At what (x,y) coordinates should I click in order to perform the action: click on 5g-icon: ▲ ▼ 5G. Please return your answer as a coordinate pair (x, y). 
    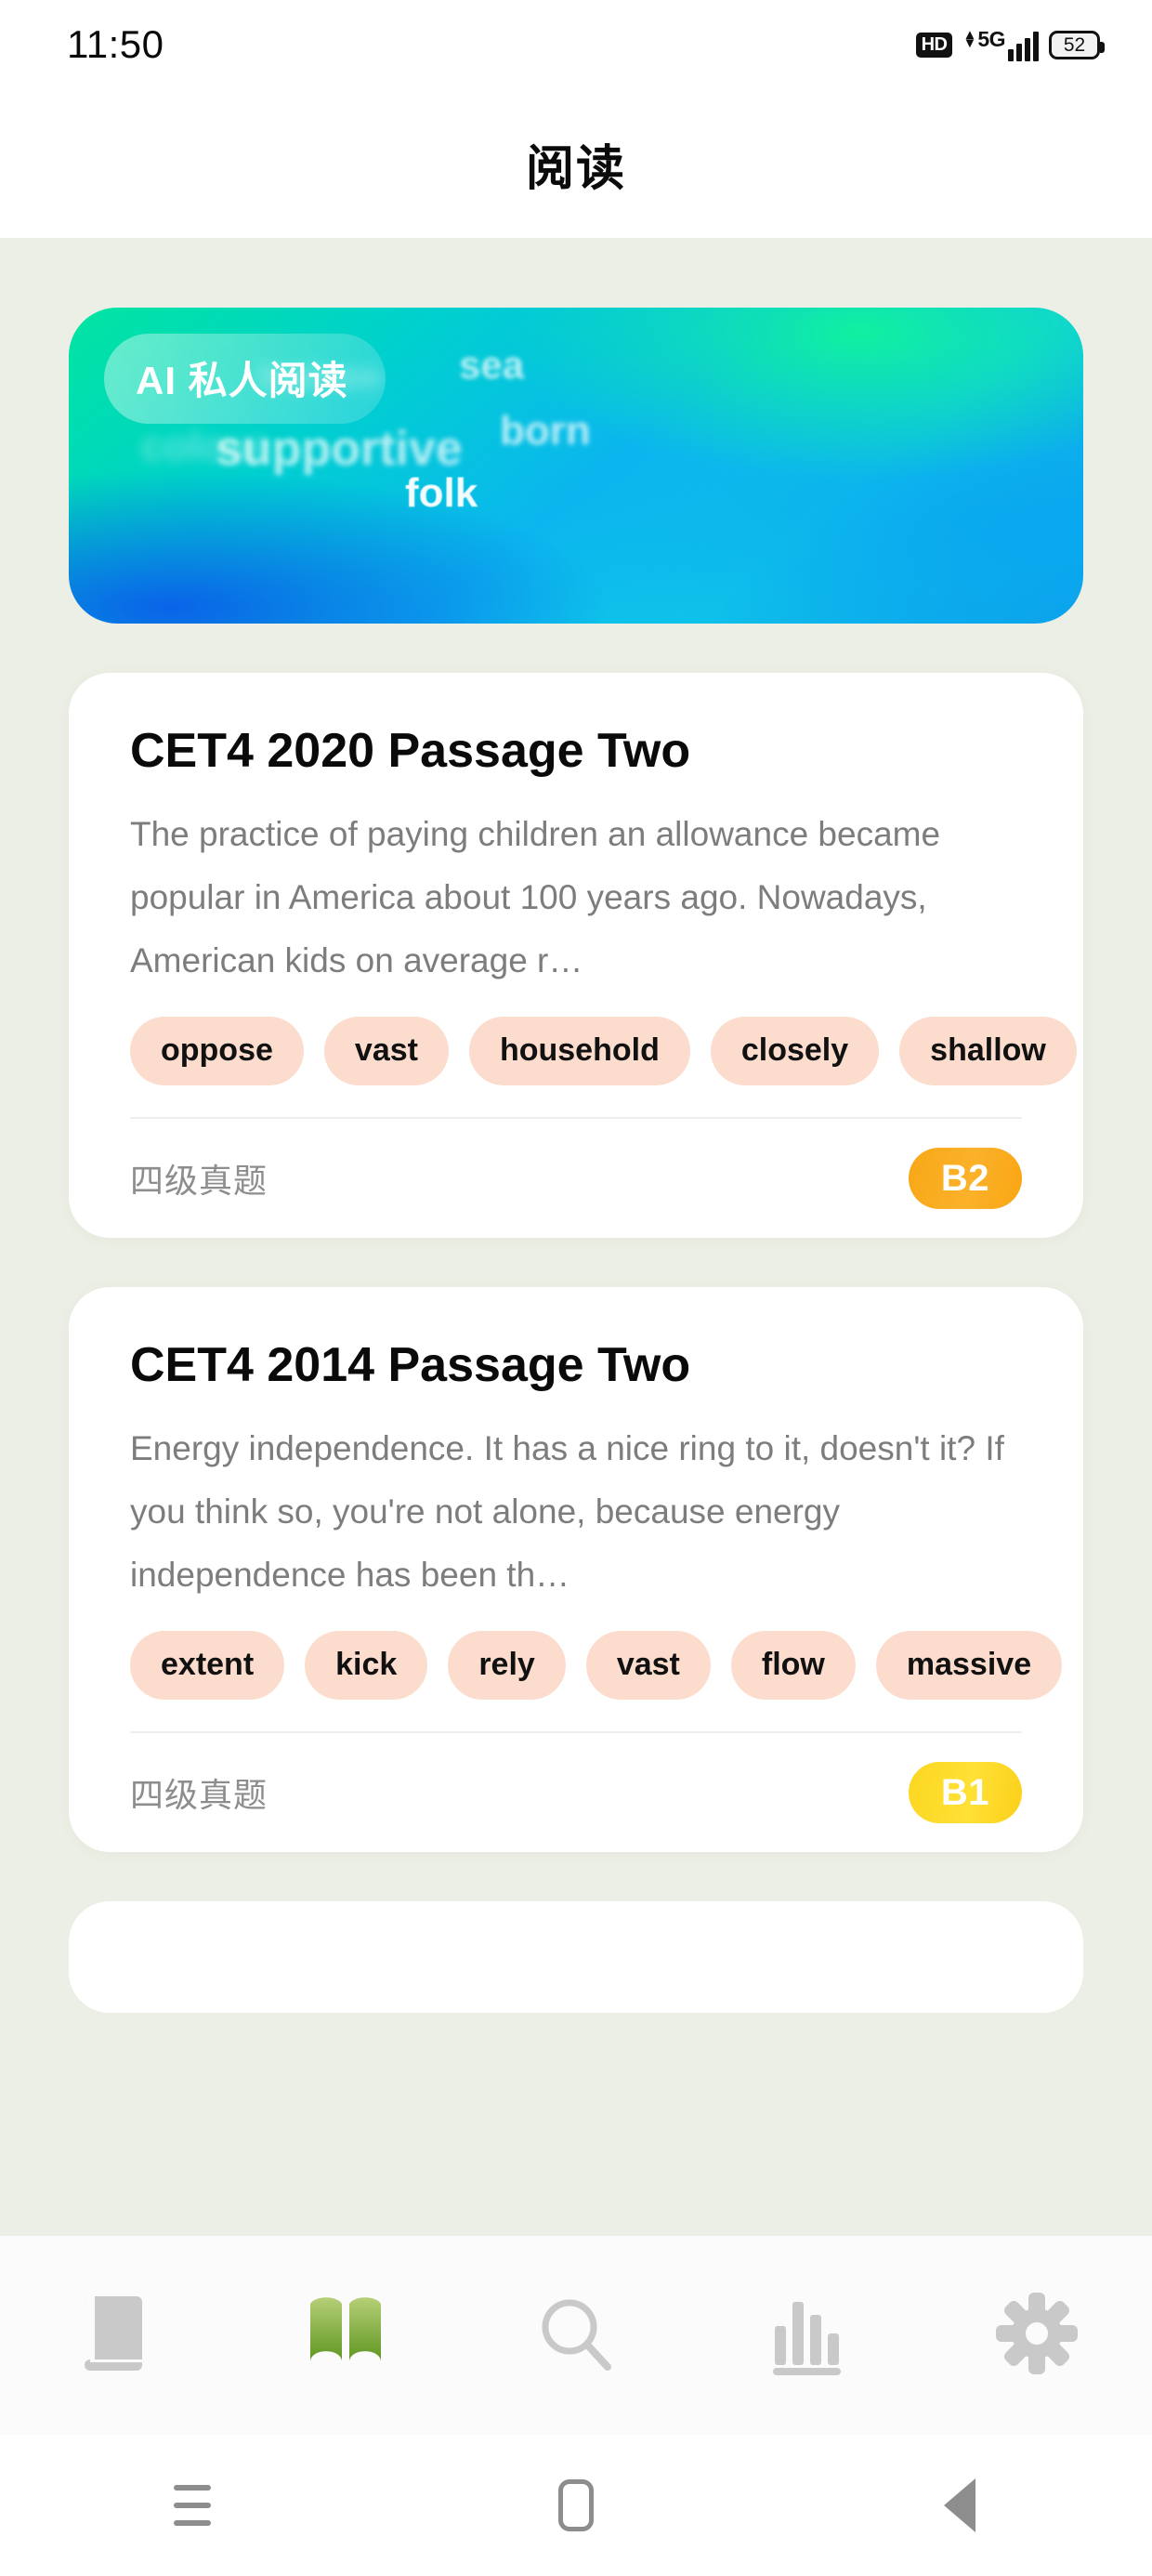
    Looking at the image, I should click on (983, 38).